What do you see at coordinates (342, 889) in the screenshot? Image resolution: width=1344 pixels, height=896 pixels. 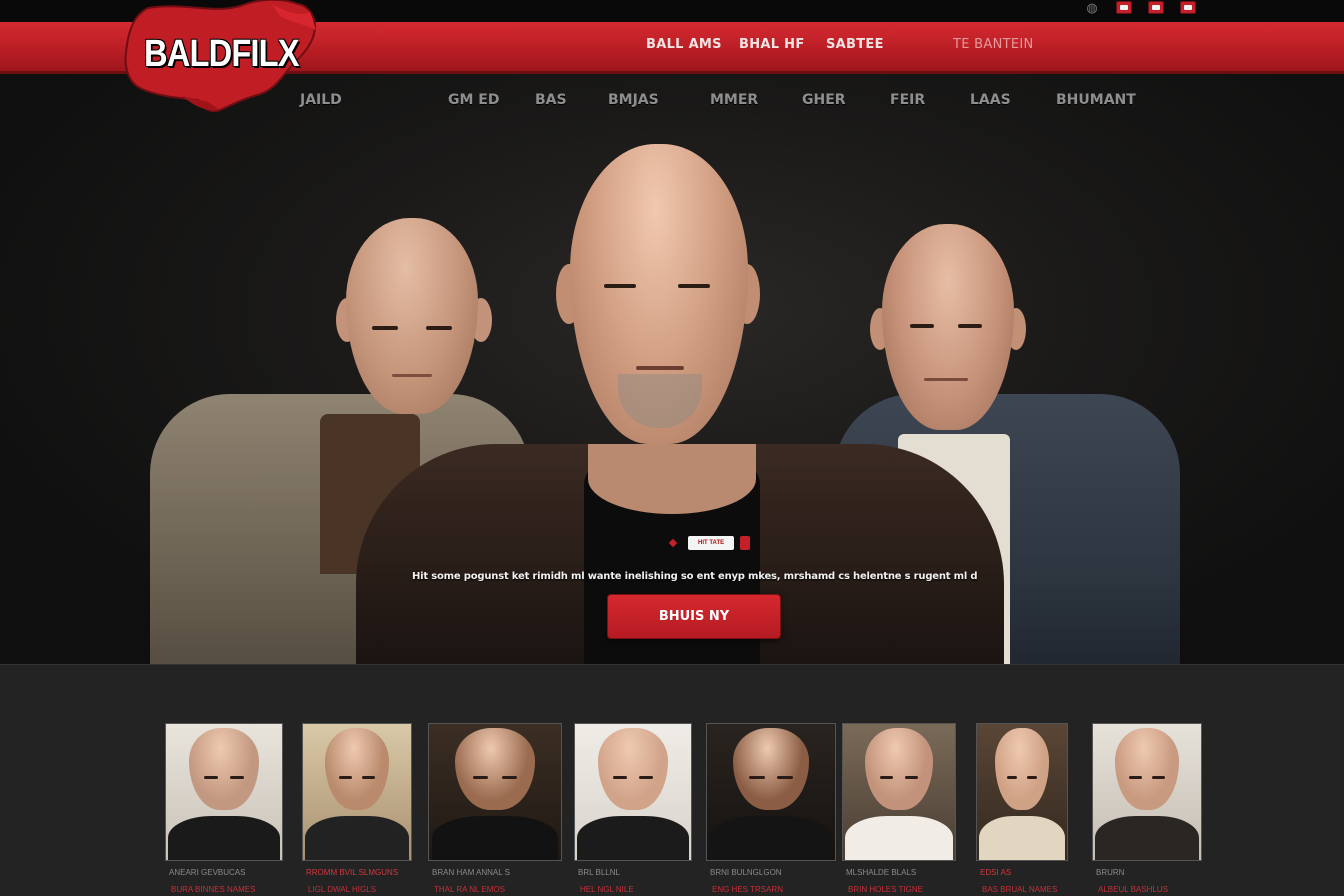 I see `gallery-card-subtitle: LIGL DWAL HIGLS` at bounding box center [342, 889].